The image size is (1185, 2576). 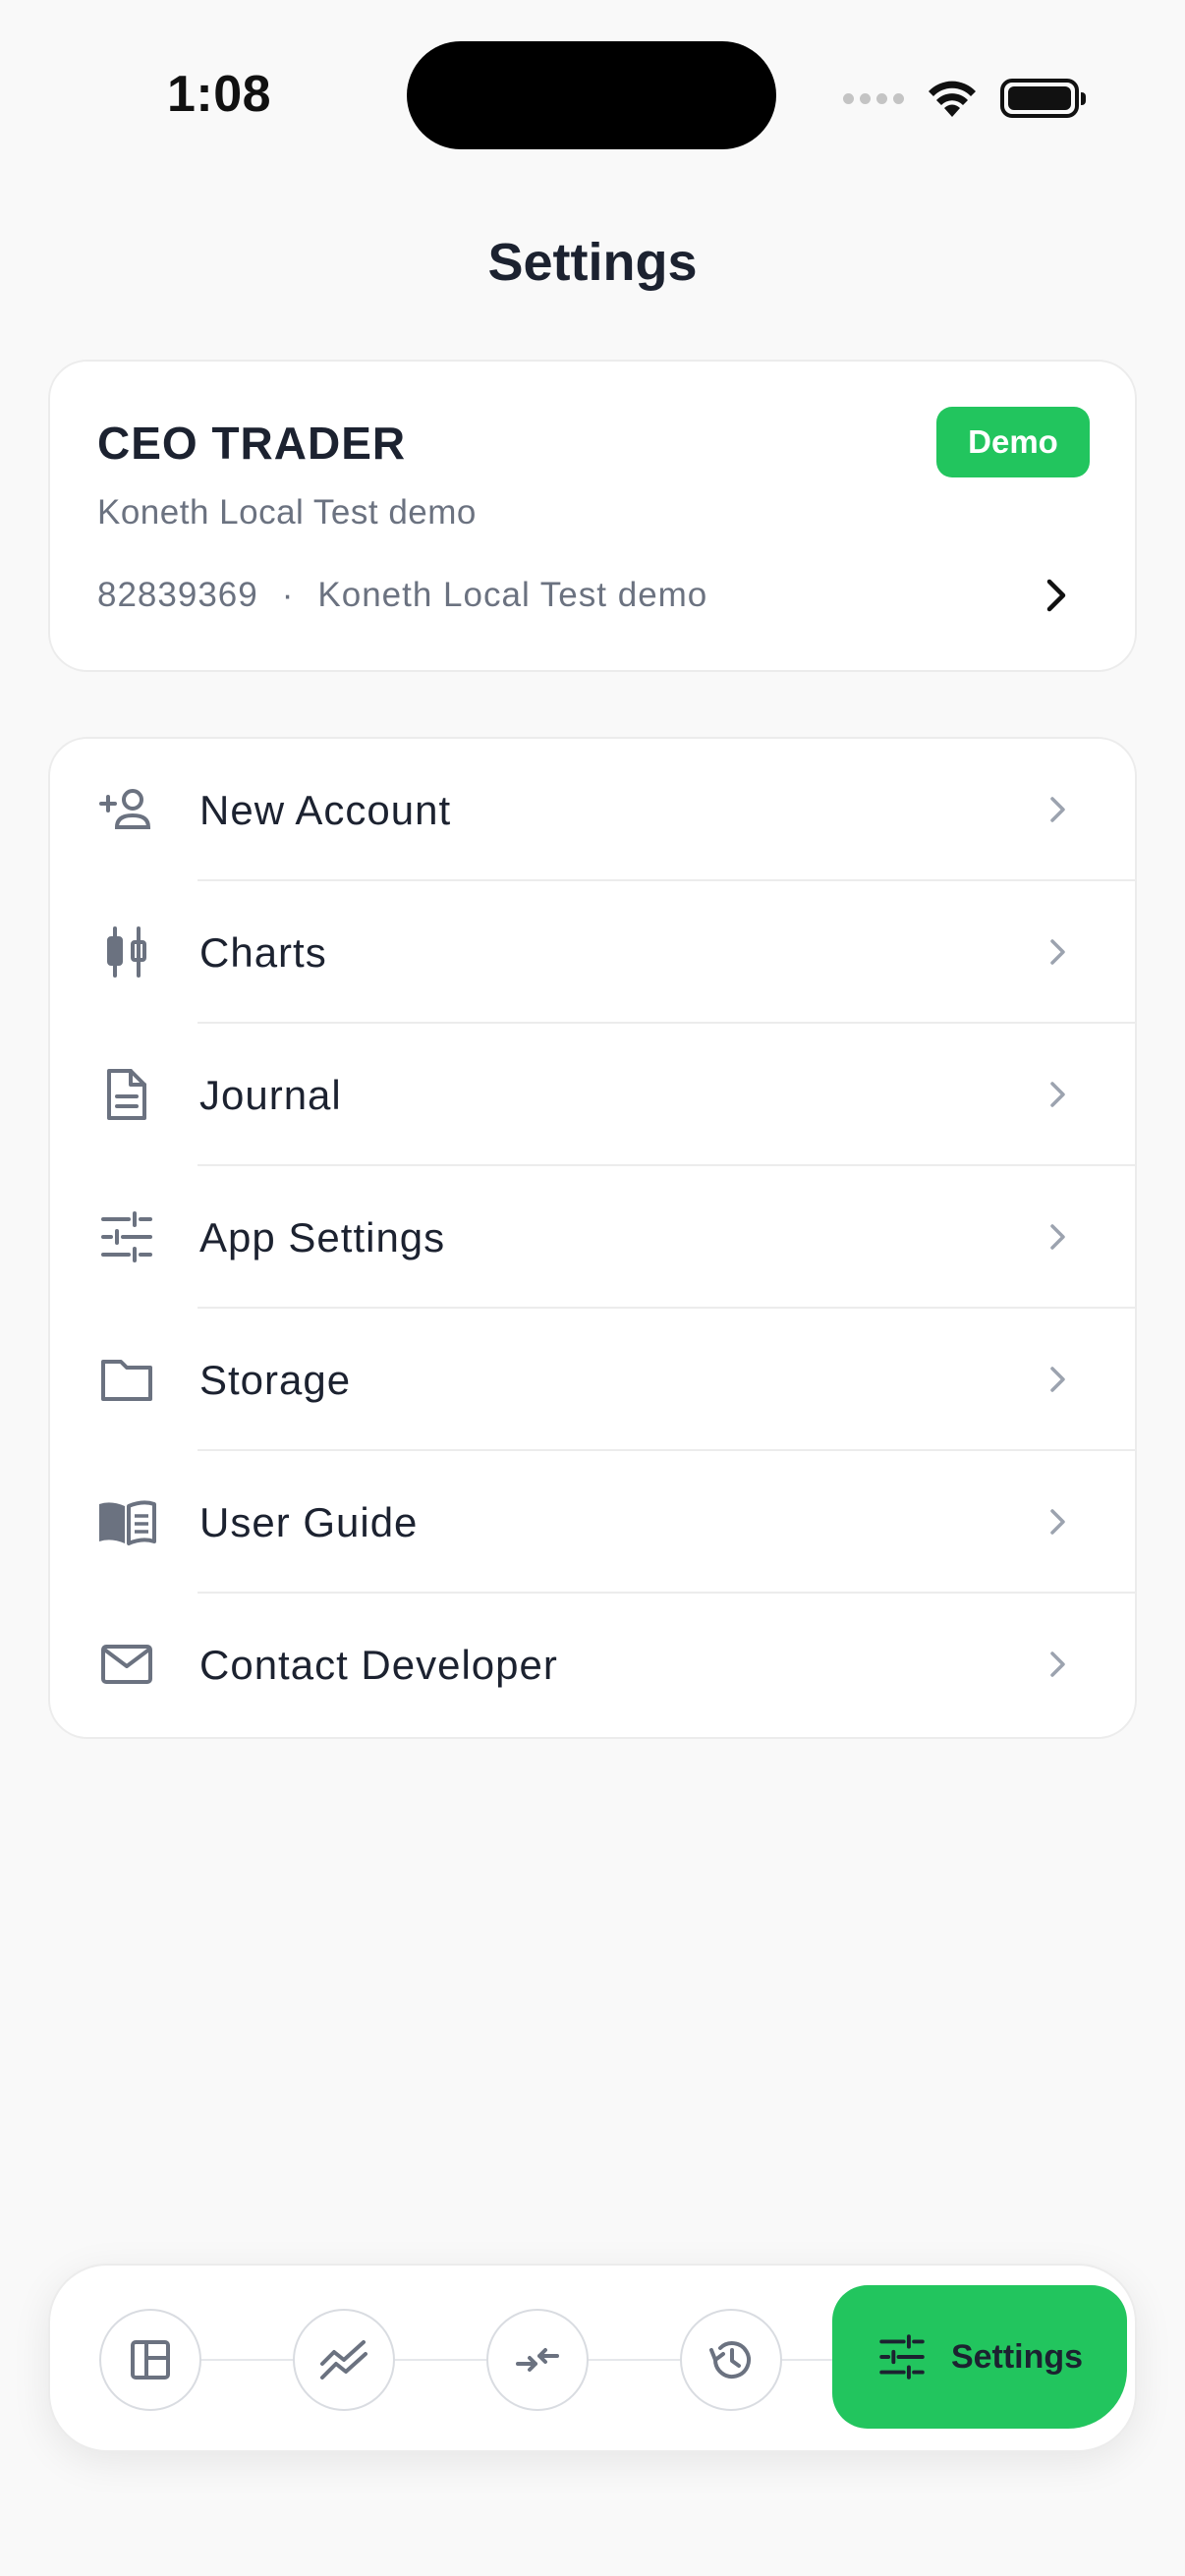 I want to click on nav-trade-button, so click(x=538, y=2360).